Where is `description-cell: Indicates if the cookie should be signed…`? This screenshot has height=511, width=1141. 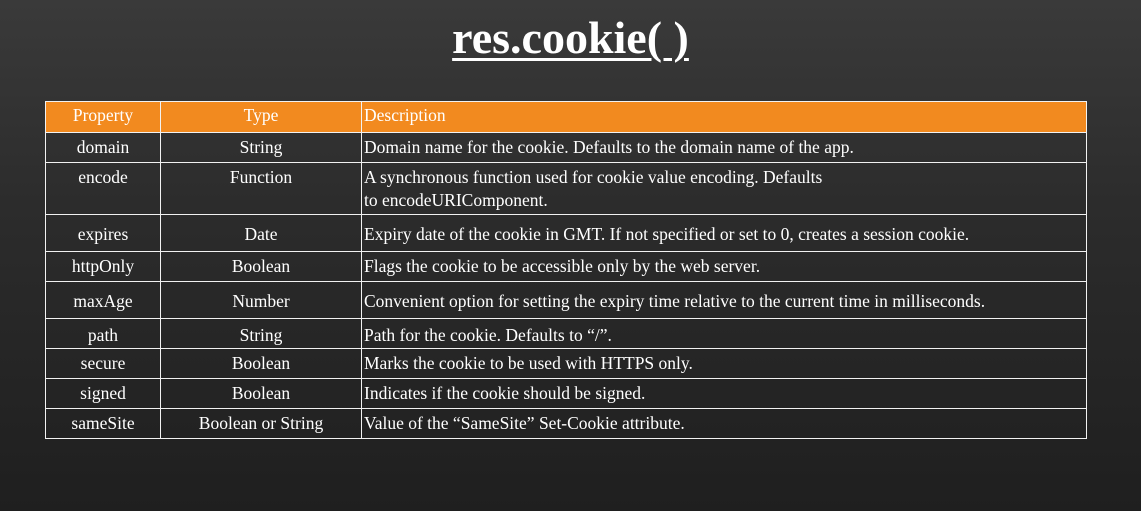 description-cell: Indicates if the cookie should be signed… is located at coordinates (724, 393).